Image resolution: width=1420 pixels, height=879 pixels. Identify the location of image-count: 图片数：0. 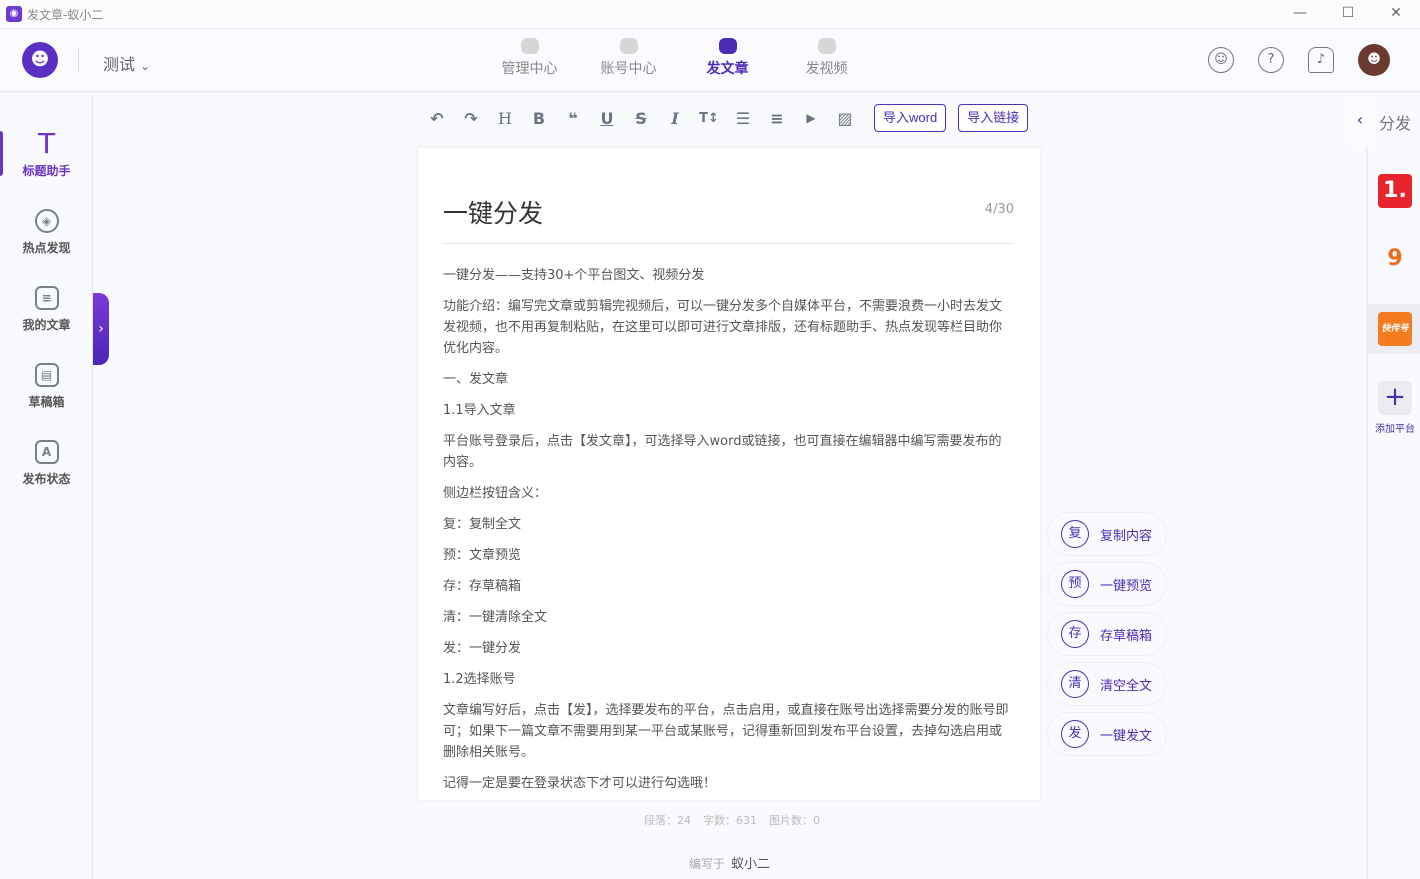
(794, 820).